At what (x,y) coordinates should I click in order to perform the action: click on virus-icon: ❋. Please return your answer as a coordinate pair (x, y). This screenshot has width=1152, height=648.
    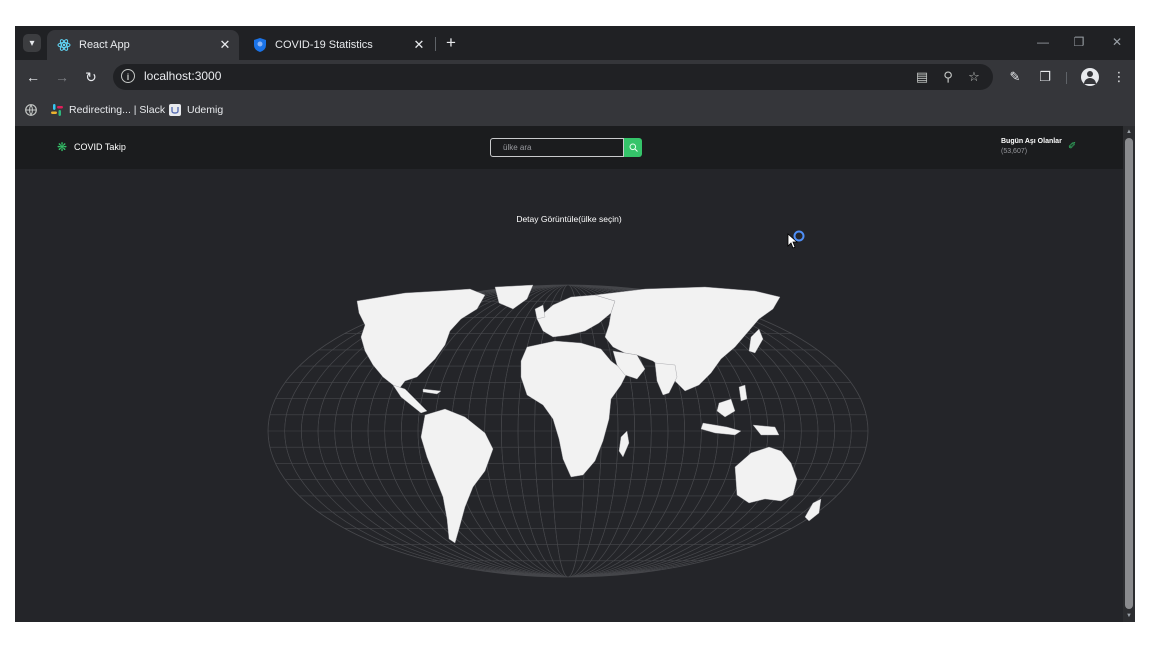
    Looking at the image, I should click on (62, 147).